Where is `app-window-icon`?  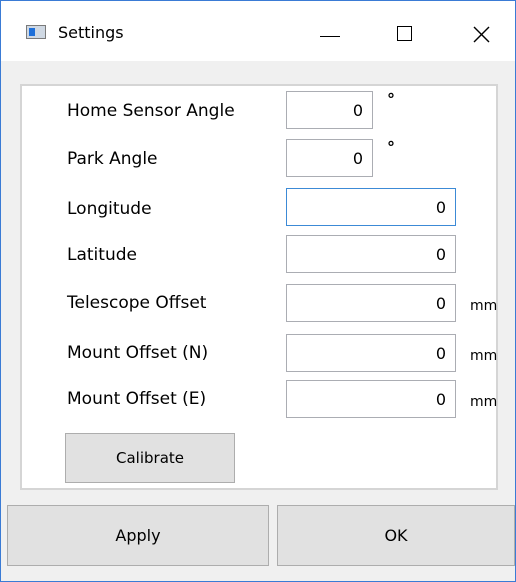
app-window-icon is located at coordinates (36, 32).